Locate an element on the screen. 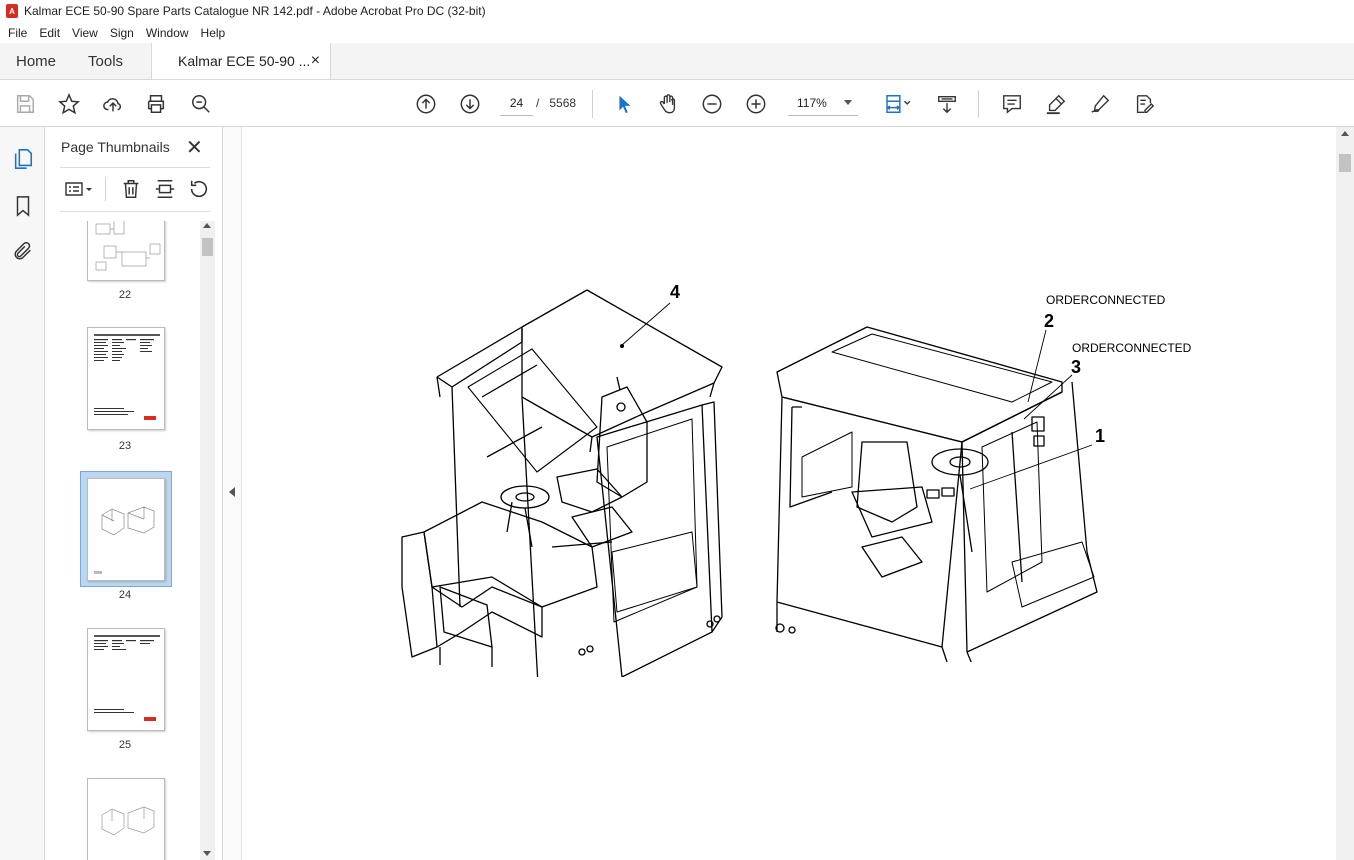  hand-tool-icon is located at coordinates (668, 104).